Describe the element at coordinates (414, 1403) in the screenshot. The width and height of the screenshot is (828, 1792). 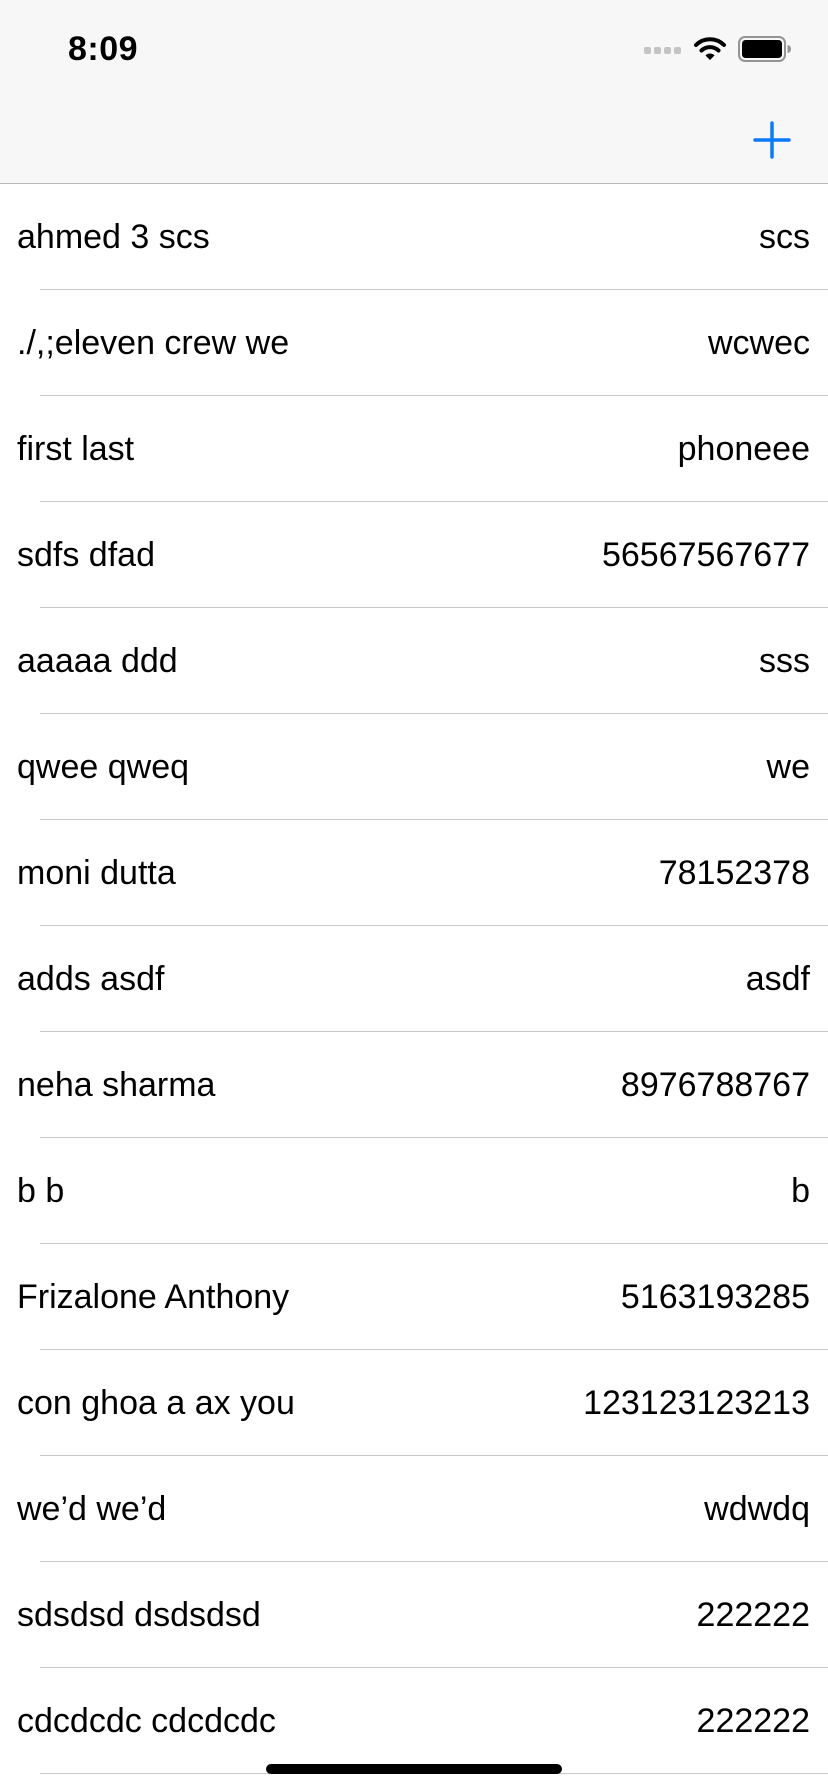
I see `list-item: con ghoa a ax you 123123123213` at that location.